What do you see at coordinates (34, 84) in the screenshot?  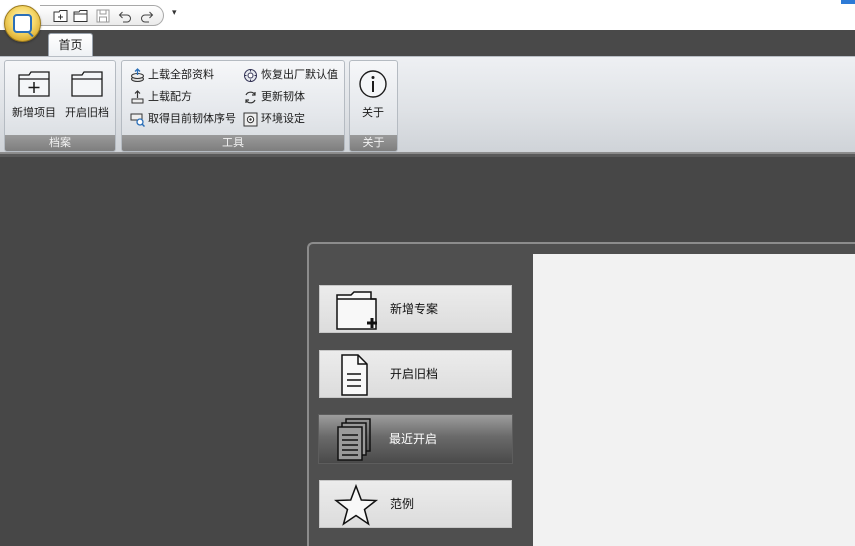 I see `folder-add-icon` at bounding box center [34, 84].